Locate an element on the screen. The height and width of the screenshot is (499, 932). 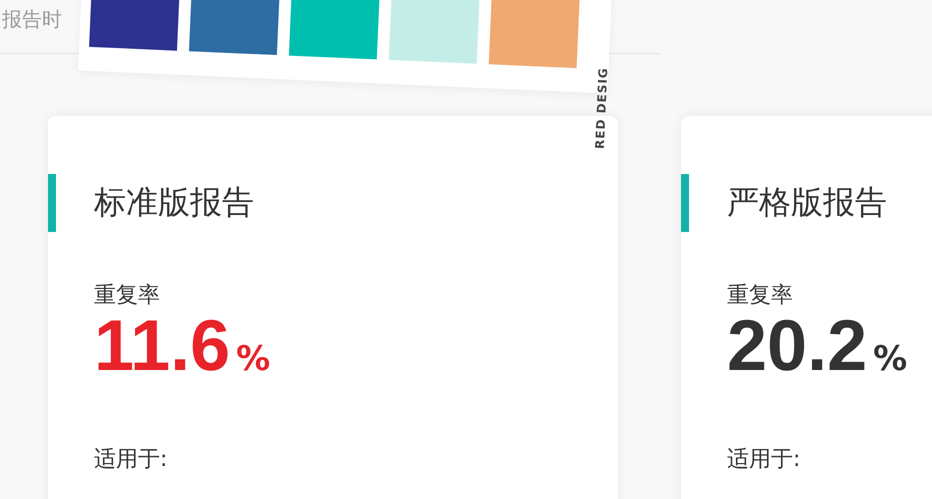
card-title: 严格版报告 is located at coordinates (807, 202).